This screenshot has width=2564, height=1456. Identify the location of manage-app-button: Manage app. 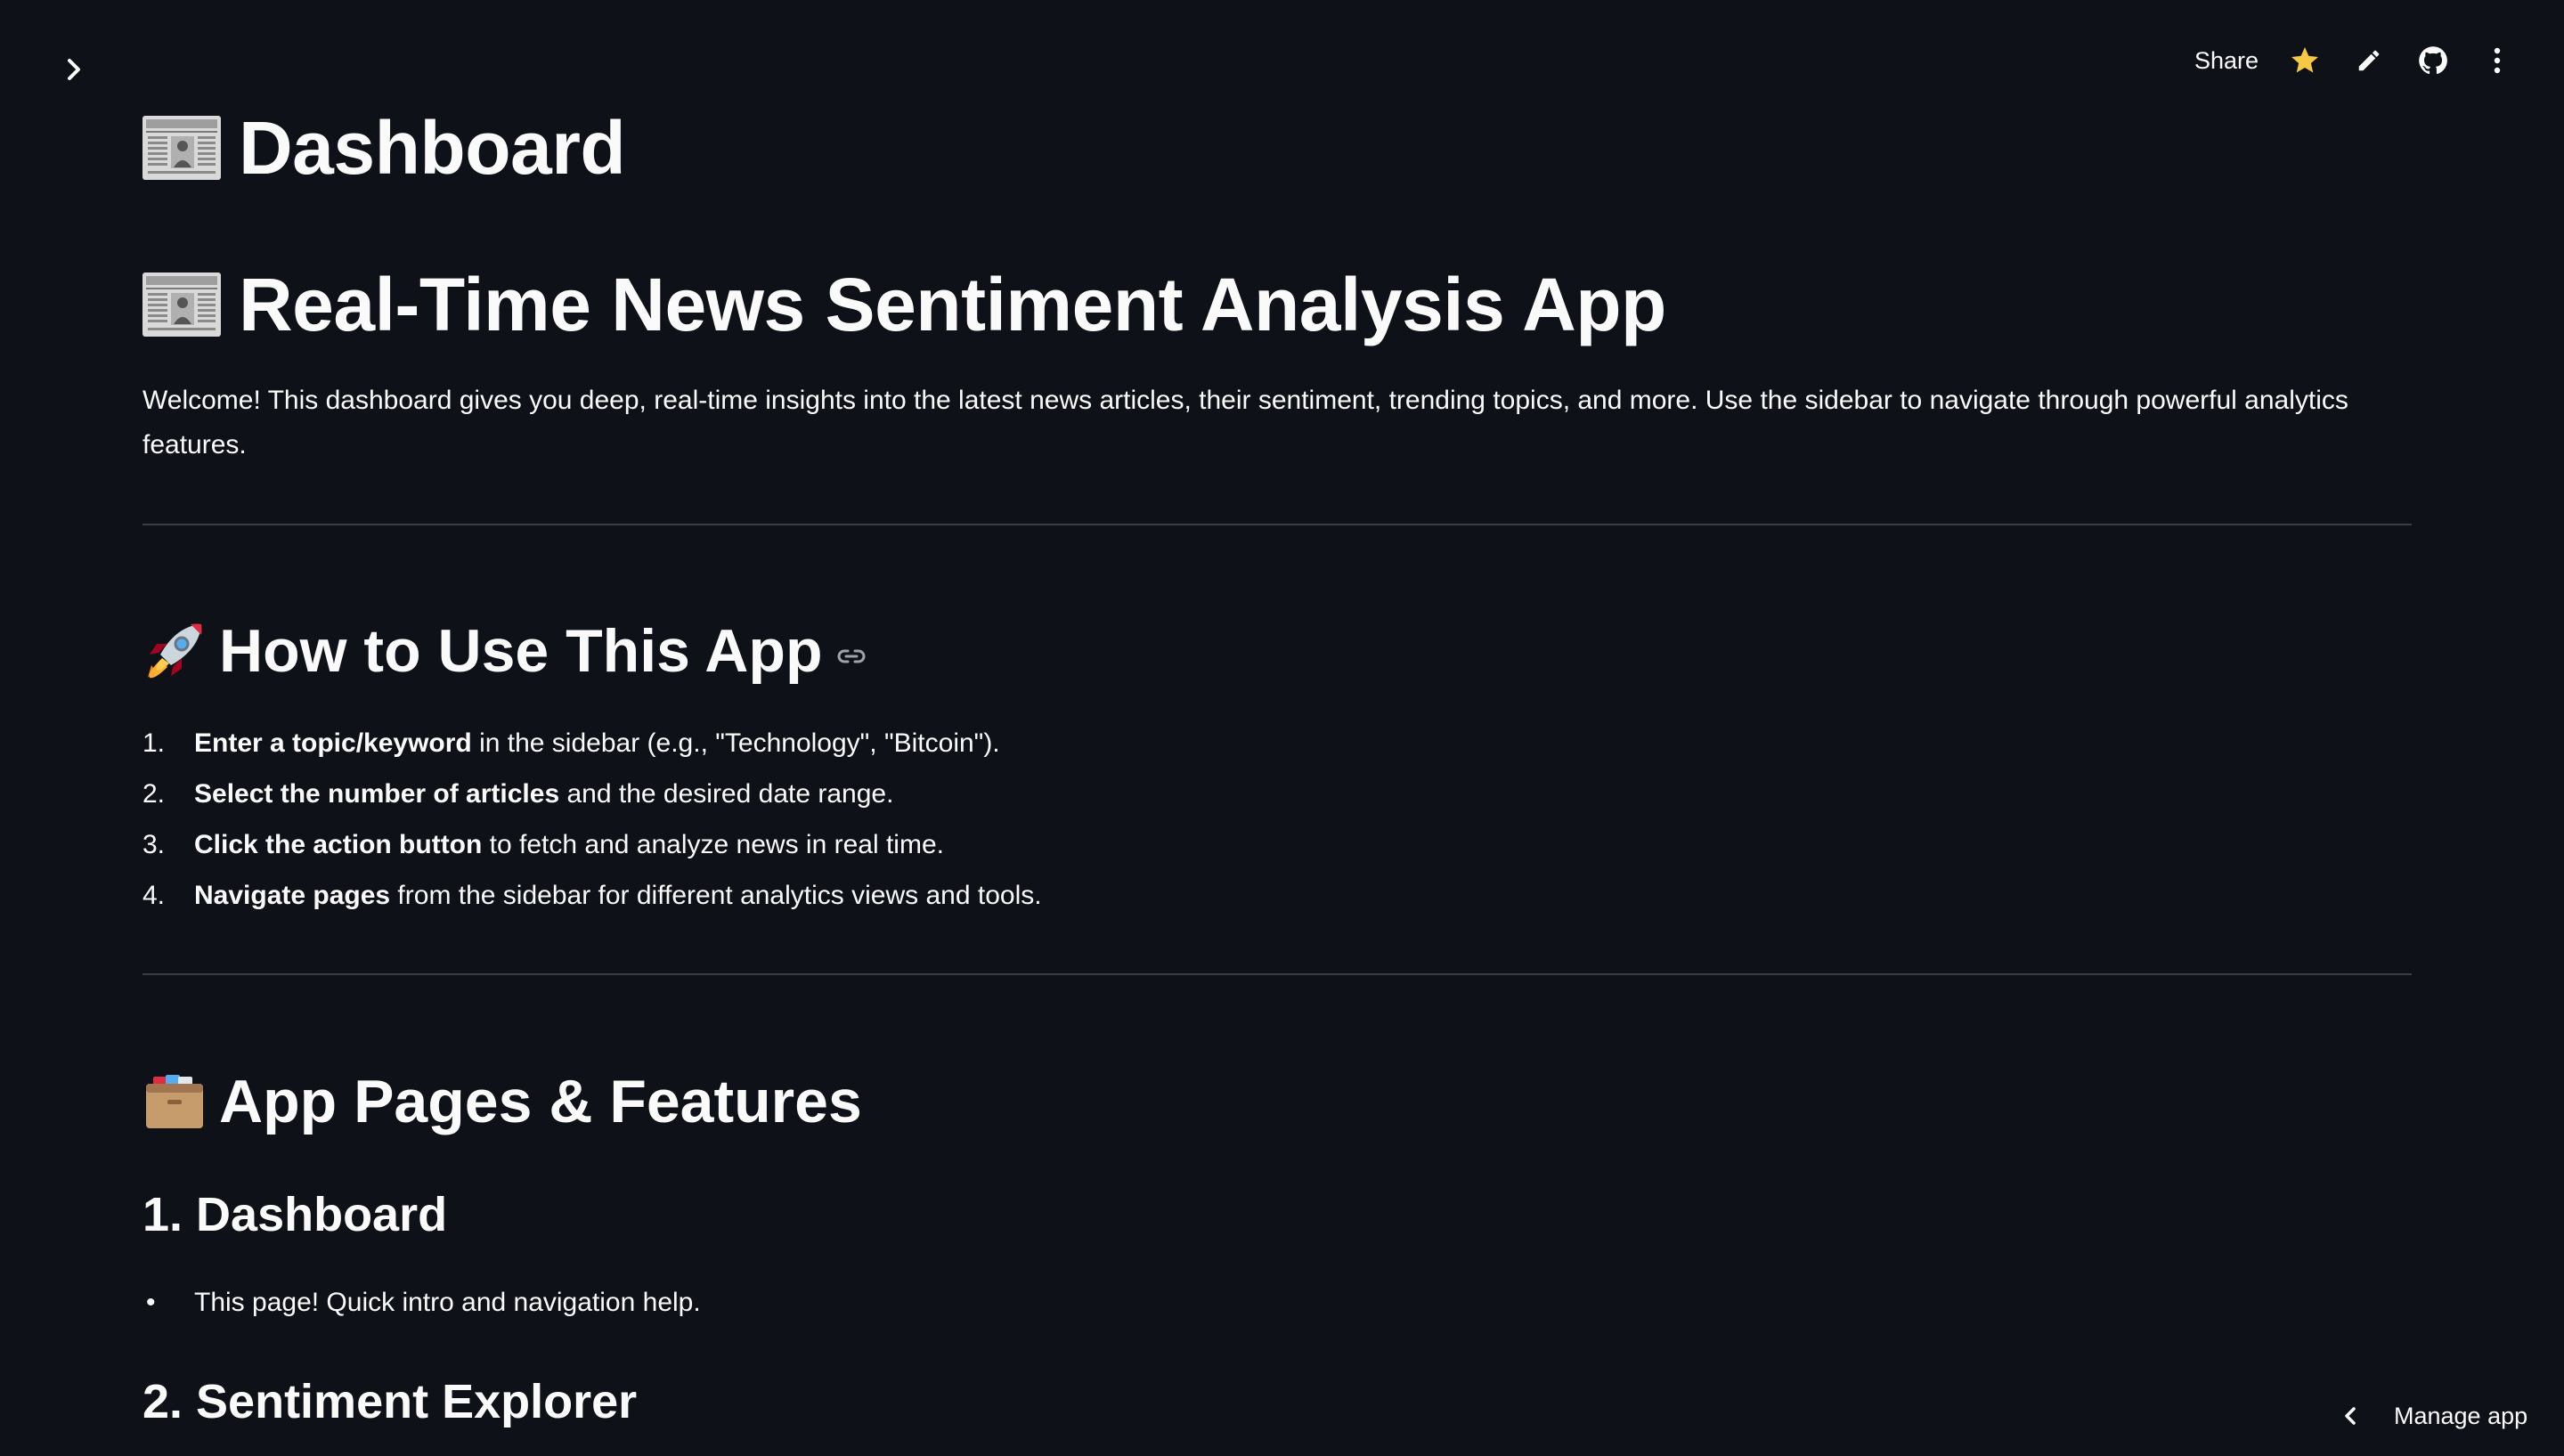
(2433, 1416).